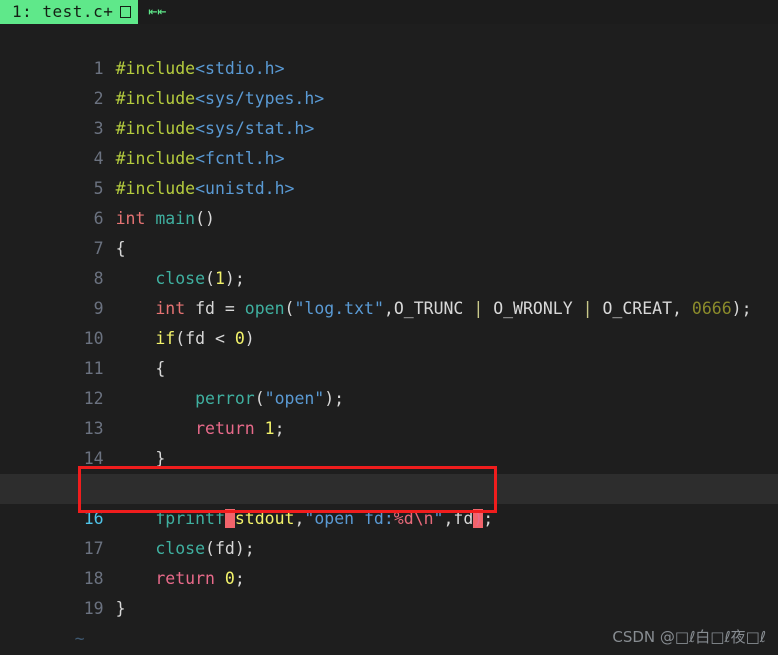 The height and width of the screenshot is (655, 778). I want to click on code-line-4: 4 #include<fcntl.h>, so click(389, 141).